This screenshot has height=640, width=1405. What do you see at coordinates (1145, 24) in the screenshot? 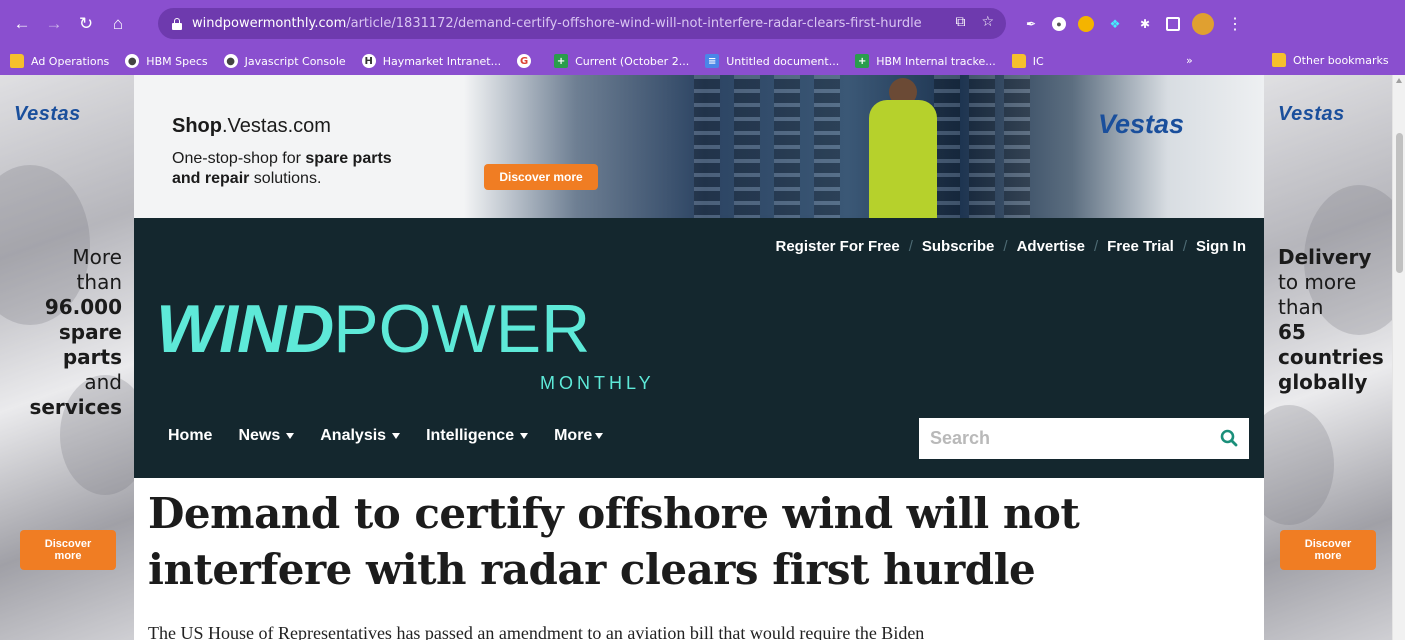
I see `puzzle-extensions-icon: ✱` at bounding box center [1145, 24].